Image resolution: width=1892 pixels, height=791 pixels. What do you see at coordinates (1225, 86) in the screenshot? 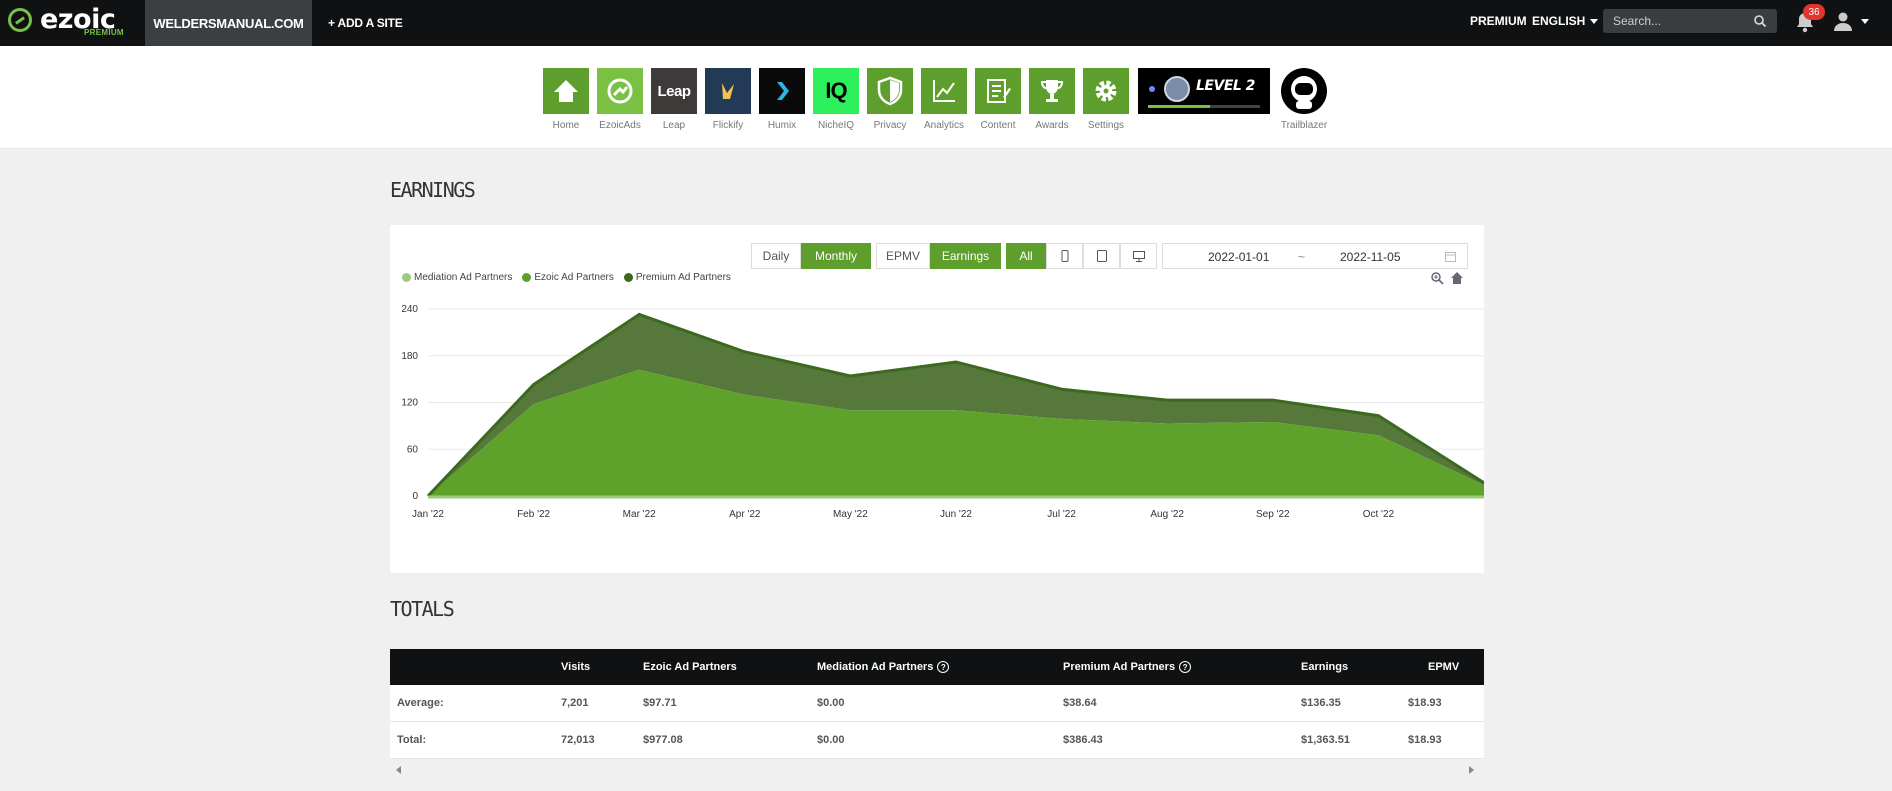
I see `level-label: LEVEL 2` at bounding box center [1225, 86].